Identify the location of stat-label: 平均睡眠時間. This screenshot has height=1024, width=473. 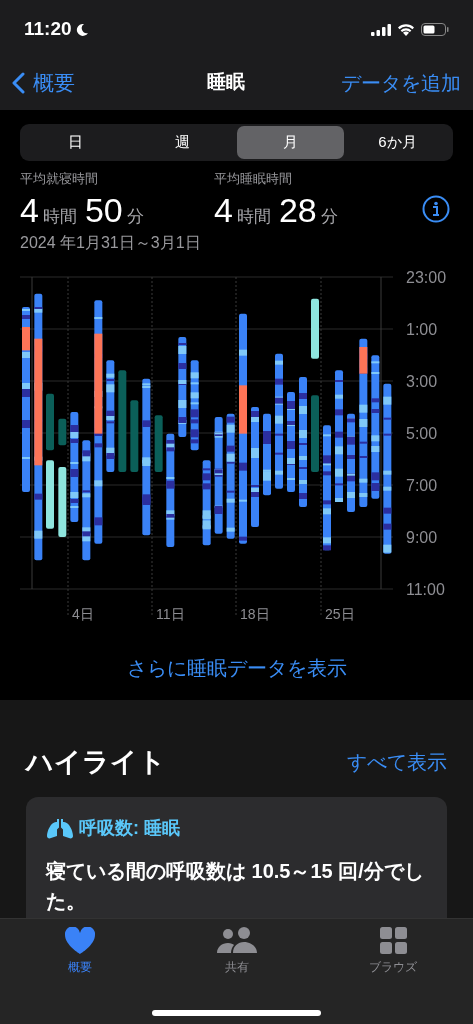
(253, 179).